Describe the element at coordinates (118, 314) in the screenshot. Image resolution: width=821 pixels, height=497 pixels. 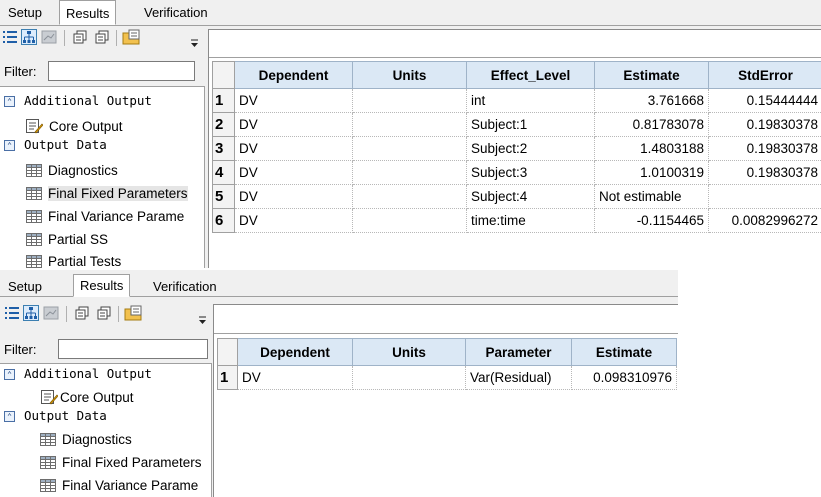
I see `toolbar-separator` at that location.